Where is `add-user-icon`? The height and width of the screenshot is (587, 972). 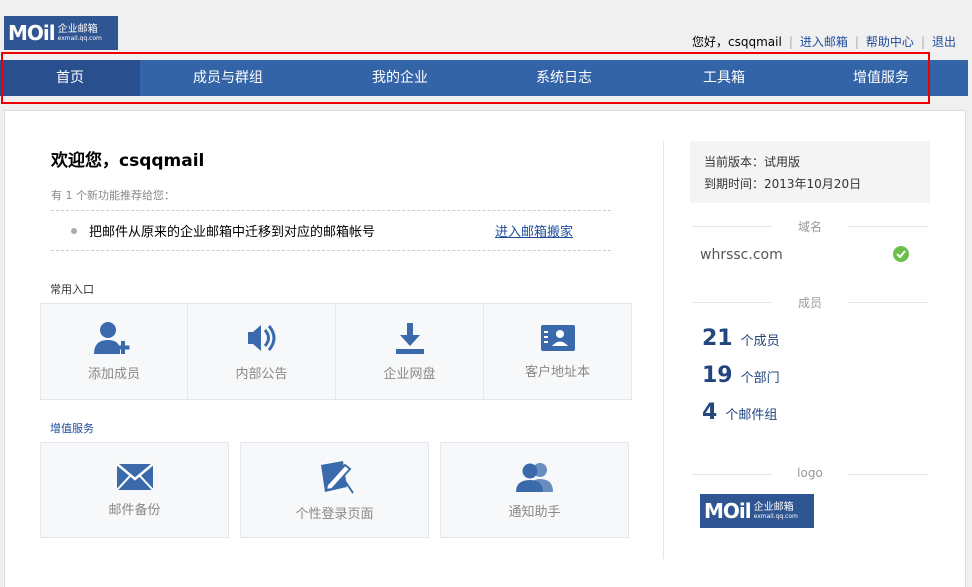
add-user-icon is located at coordinates (112, 338).